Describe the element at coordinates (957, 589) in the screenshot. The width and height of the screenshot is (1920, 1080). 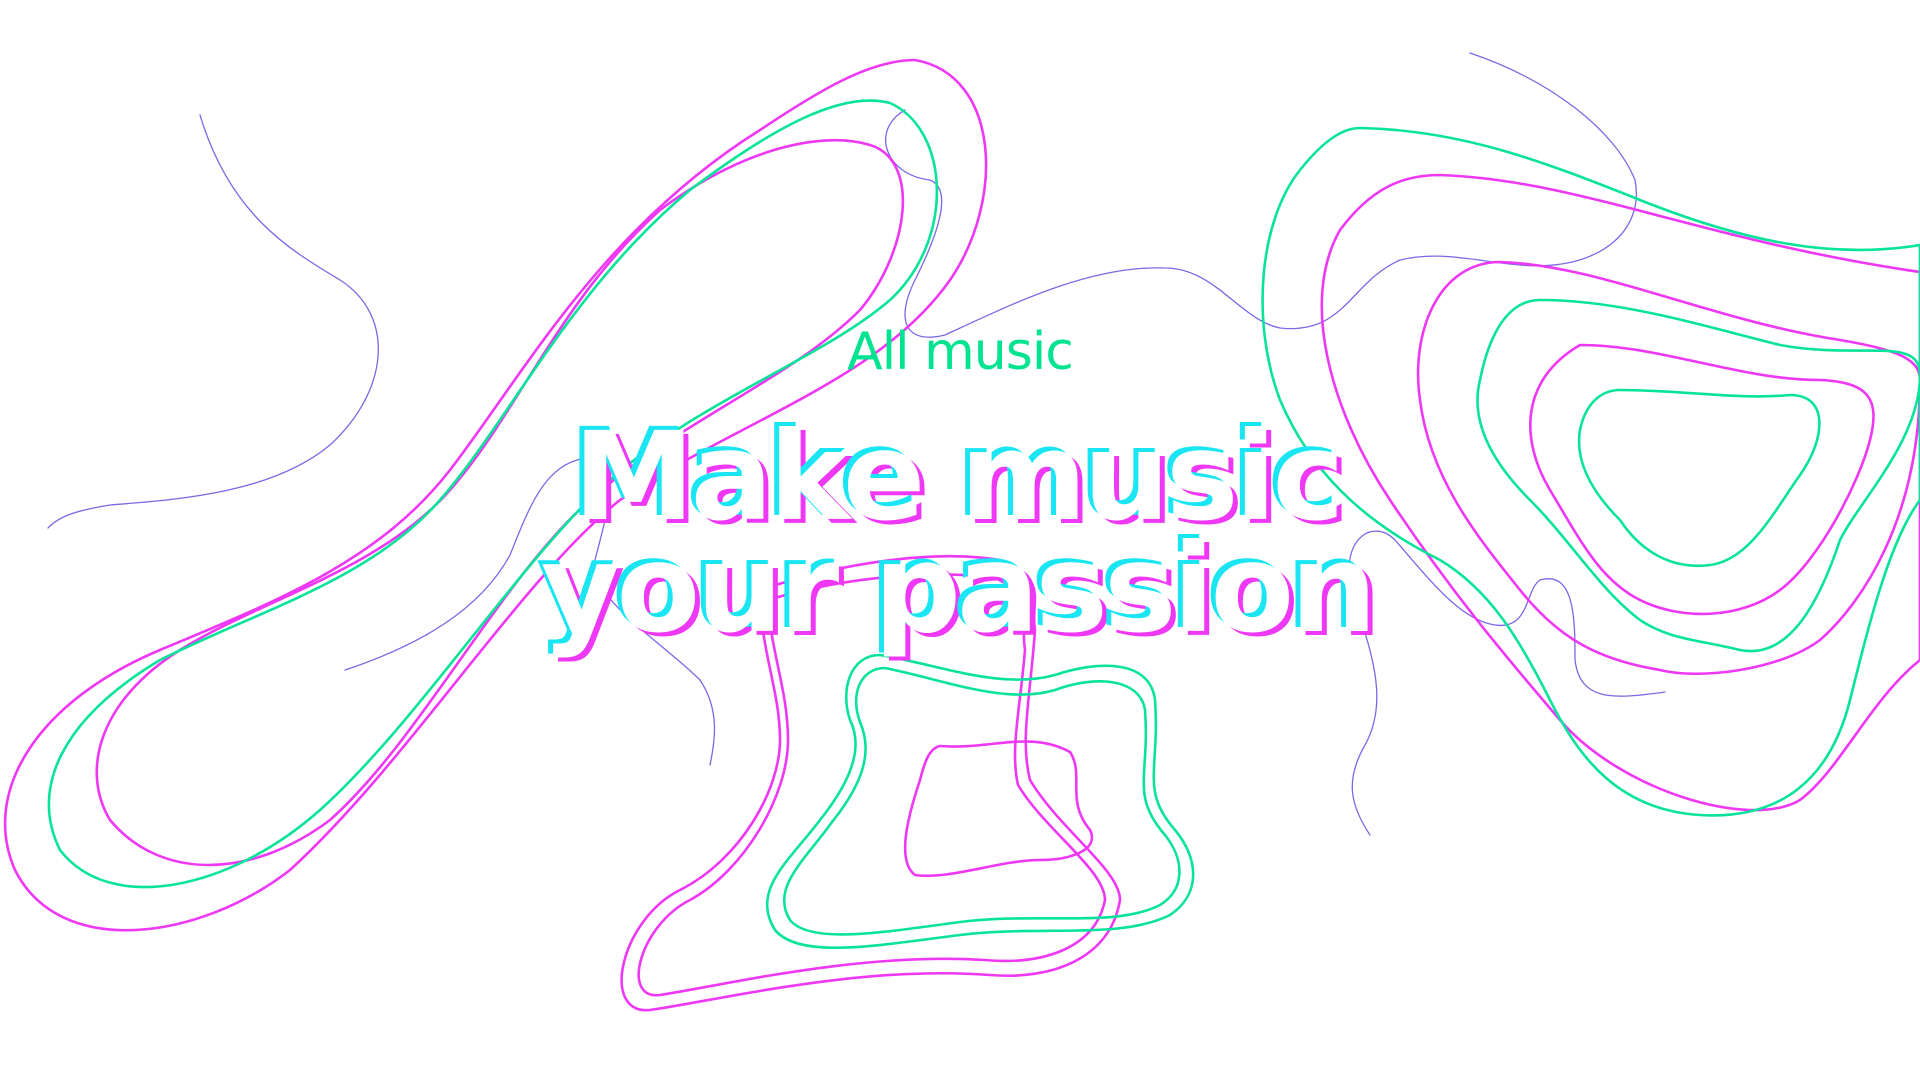
I see `headline-line2: your passion` at that location.